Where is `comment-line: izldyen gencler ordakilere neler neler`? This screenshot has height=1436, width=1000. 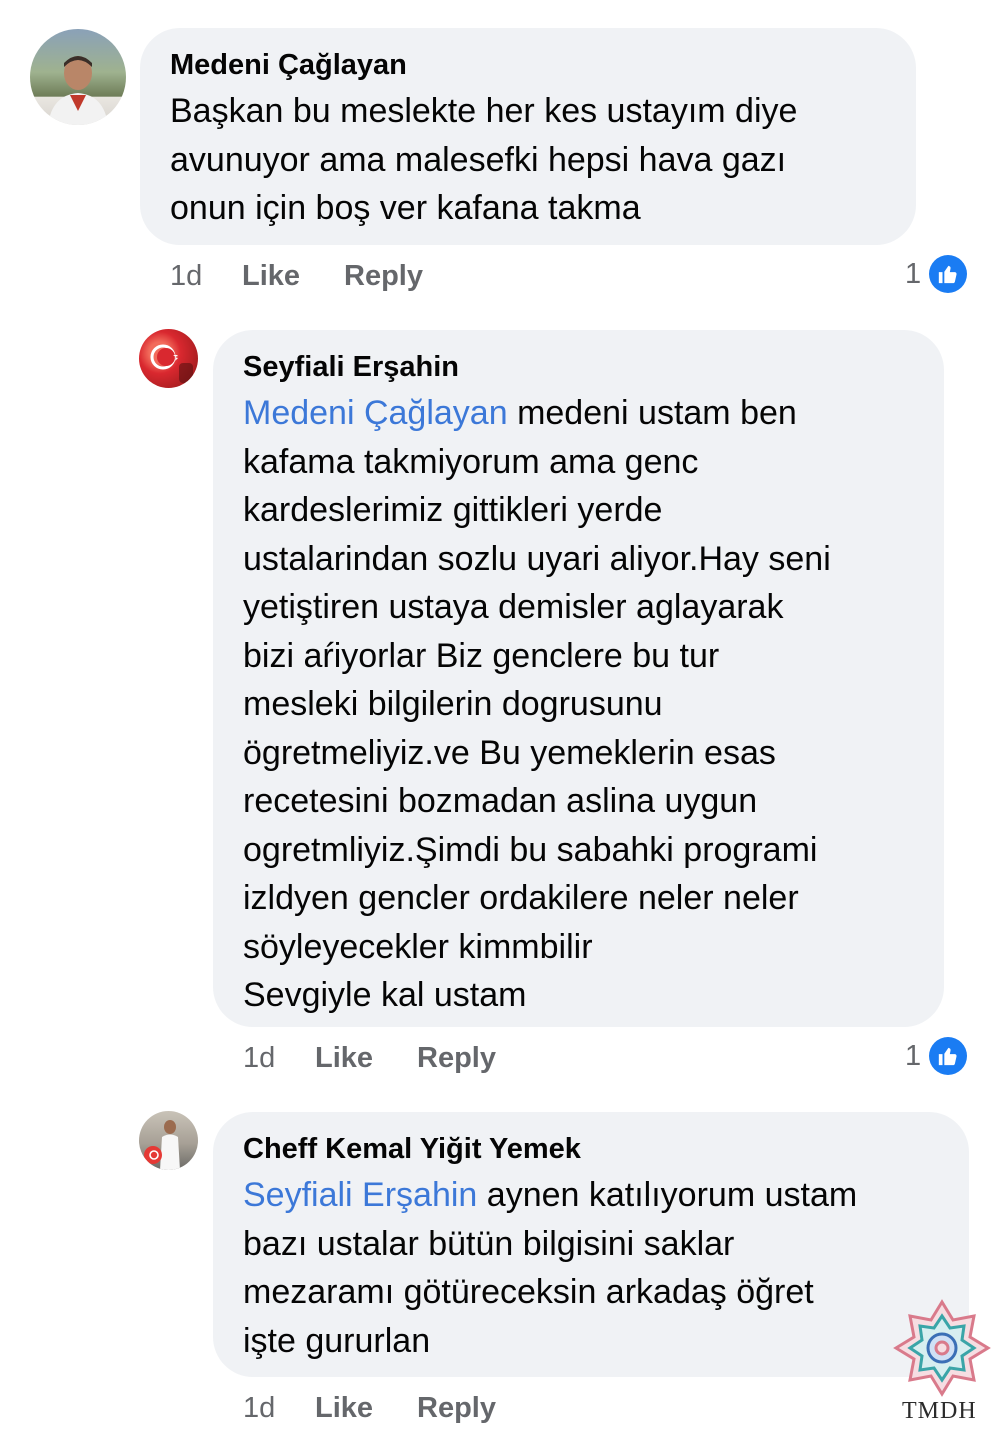 comment-line: izldyen gencler ordakilere neler neler is located at coordinates (521, 898).